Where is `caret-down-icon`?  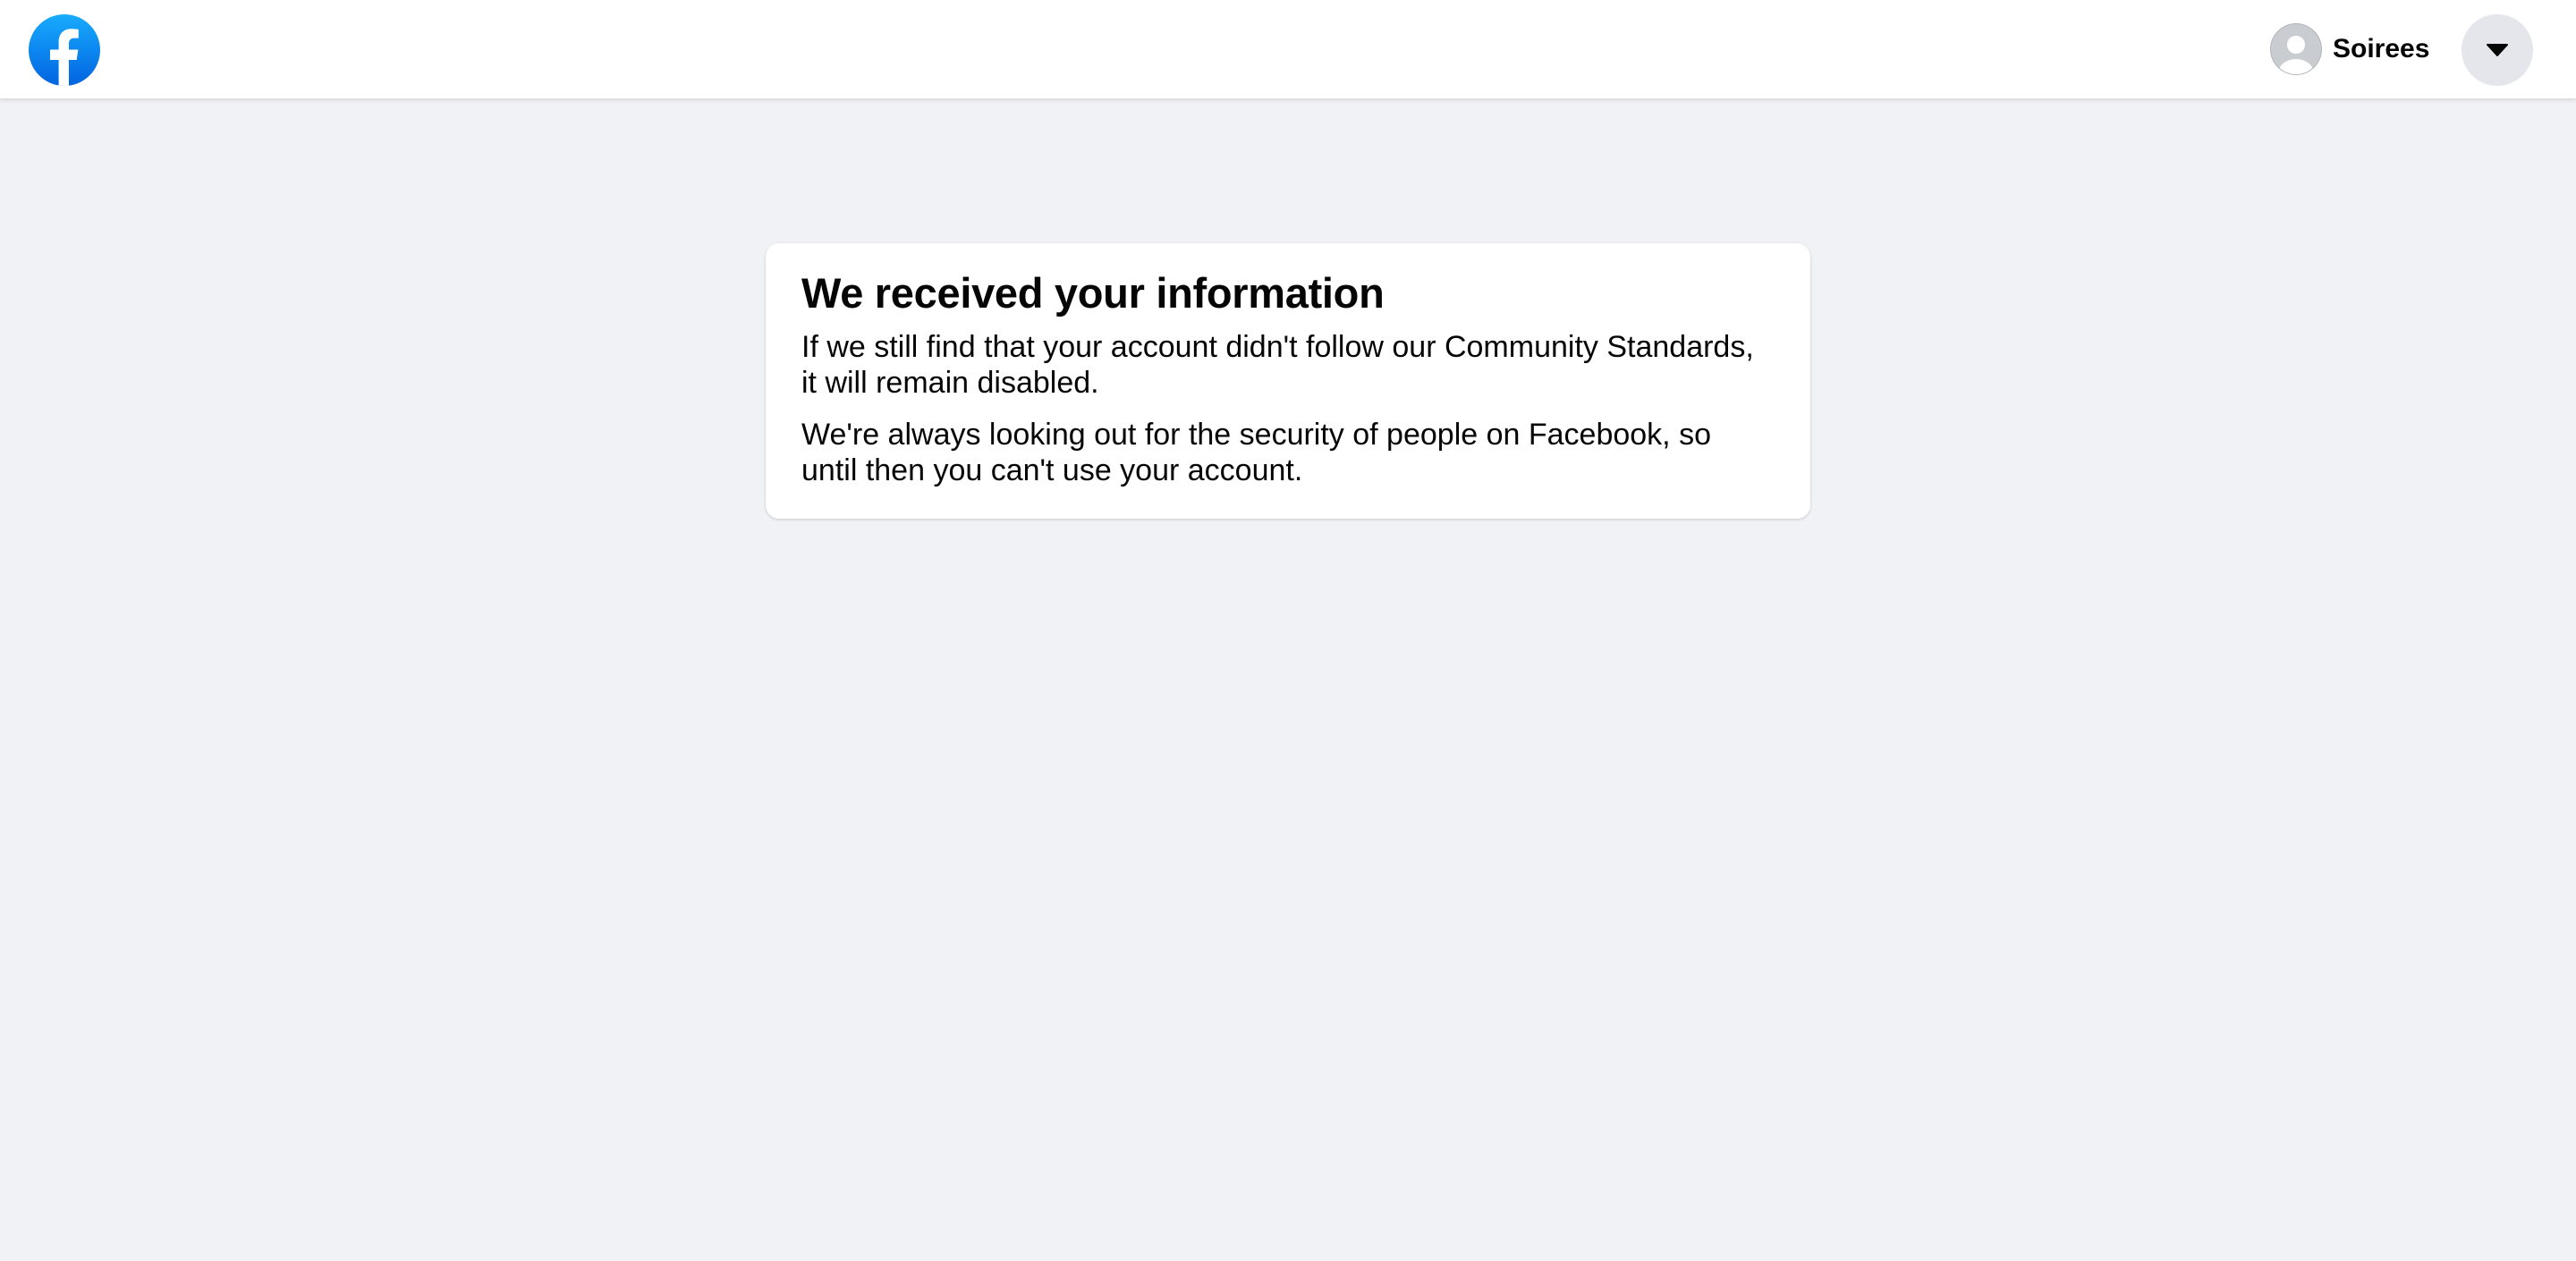
caret-down-icon is located at coordinates (2497, 50).